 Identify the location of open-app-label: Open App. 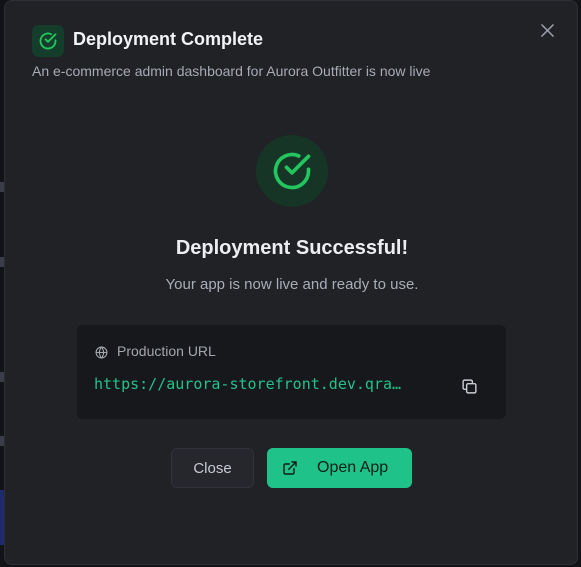
(353, 467).